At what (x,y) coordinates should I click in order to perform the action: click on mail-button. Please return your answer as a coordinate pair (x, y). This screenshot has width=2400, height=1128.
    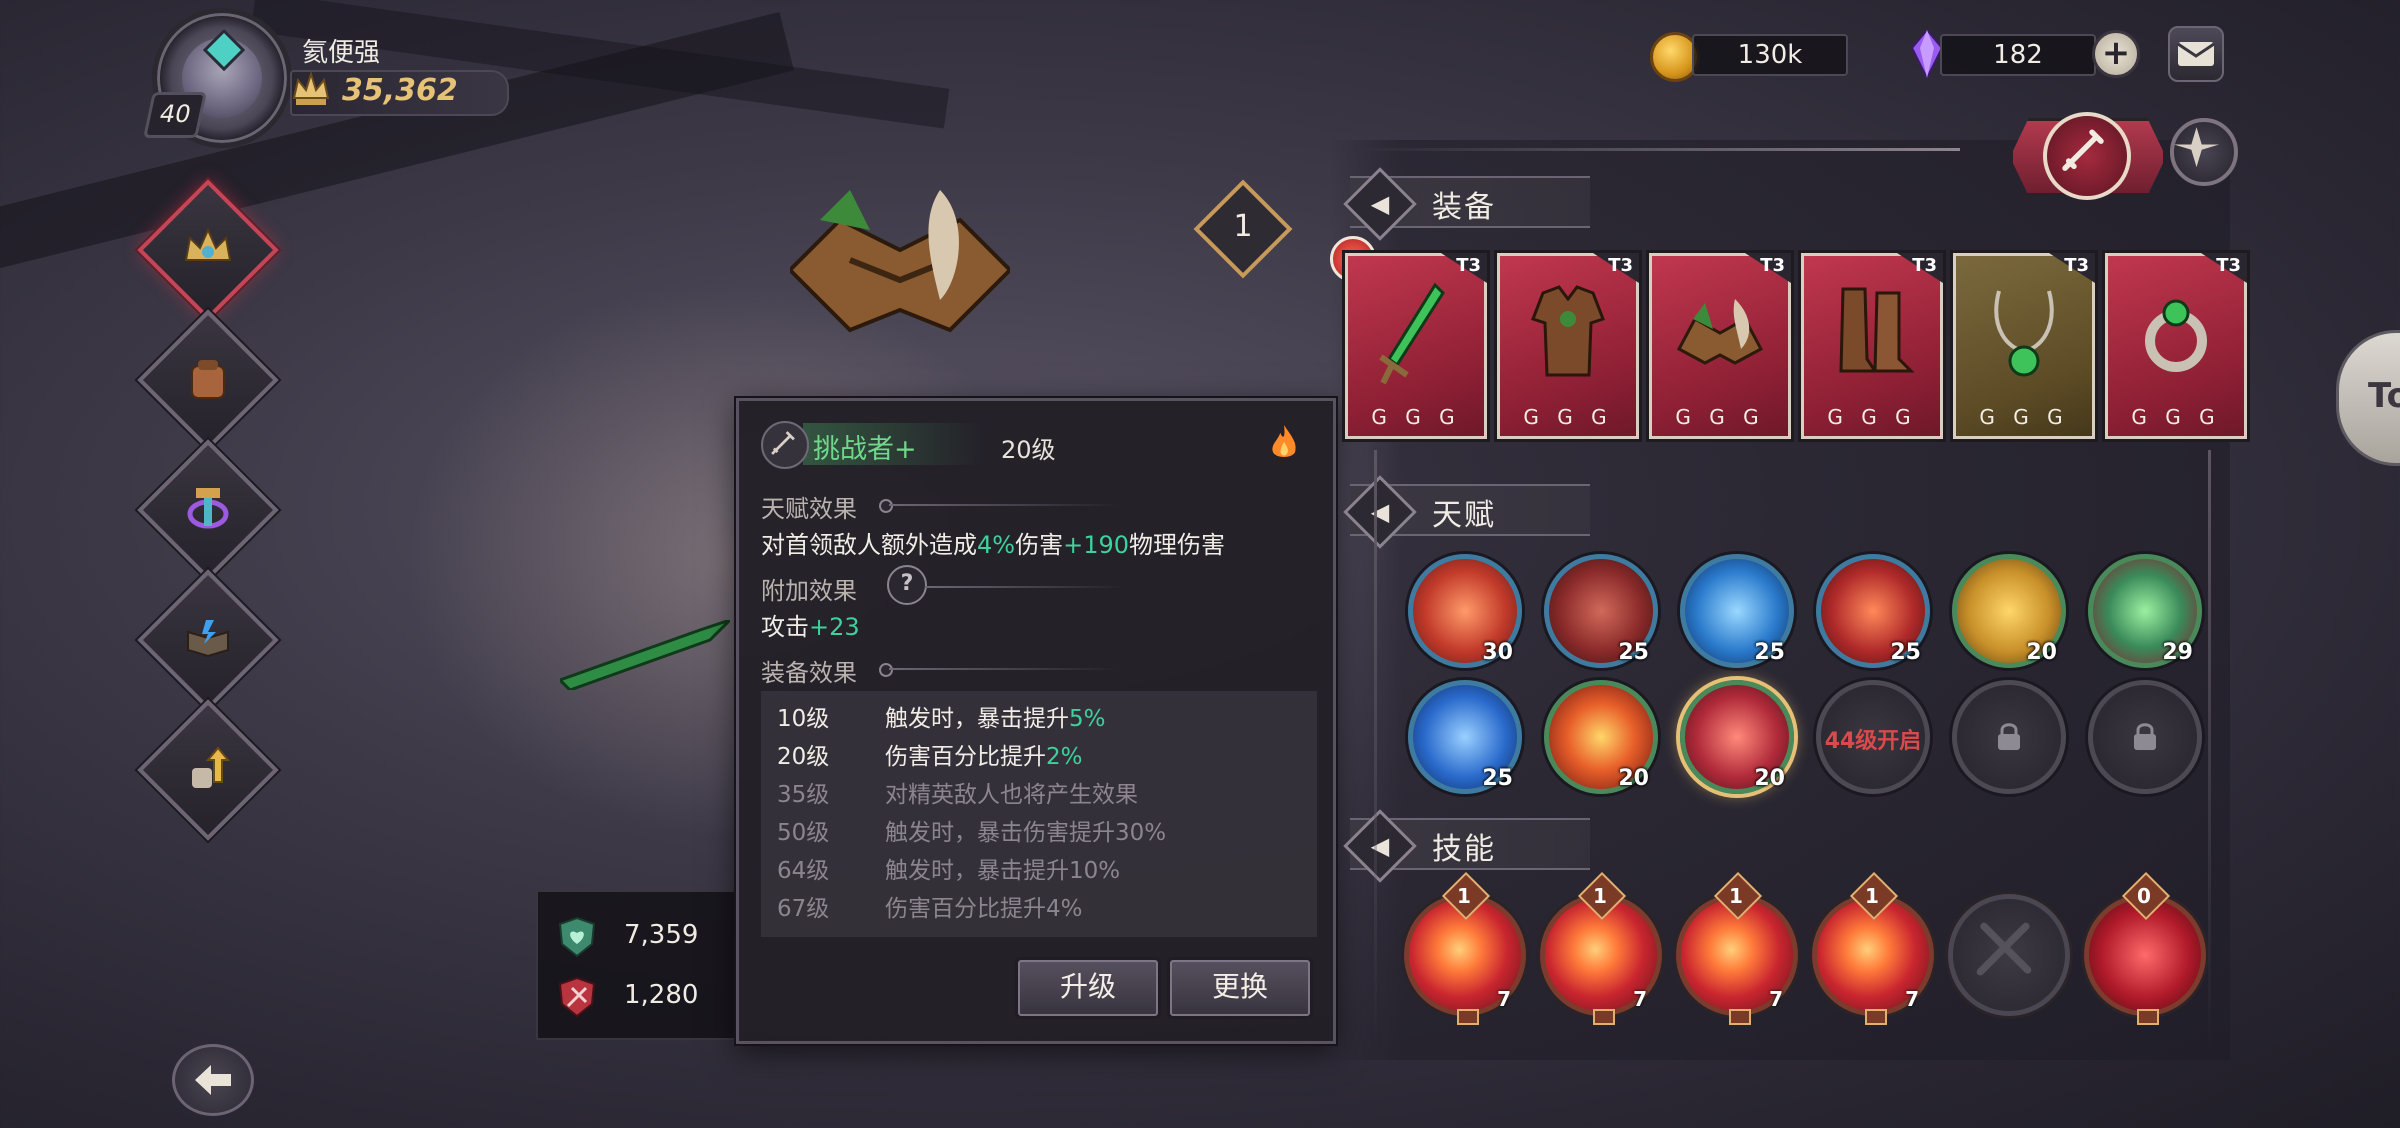
    Looking at the image, I should click on (2196, 54).